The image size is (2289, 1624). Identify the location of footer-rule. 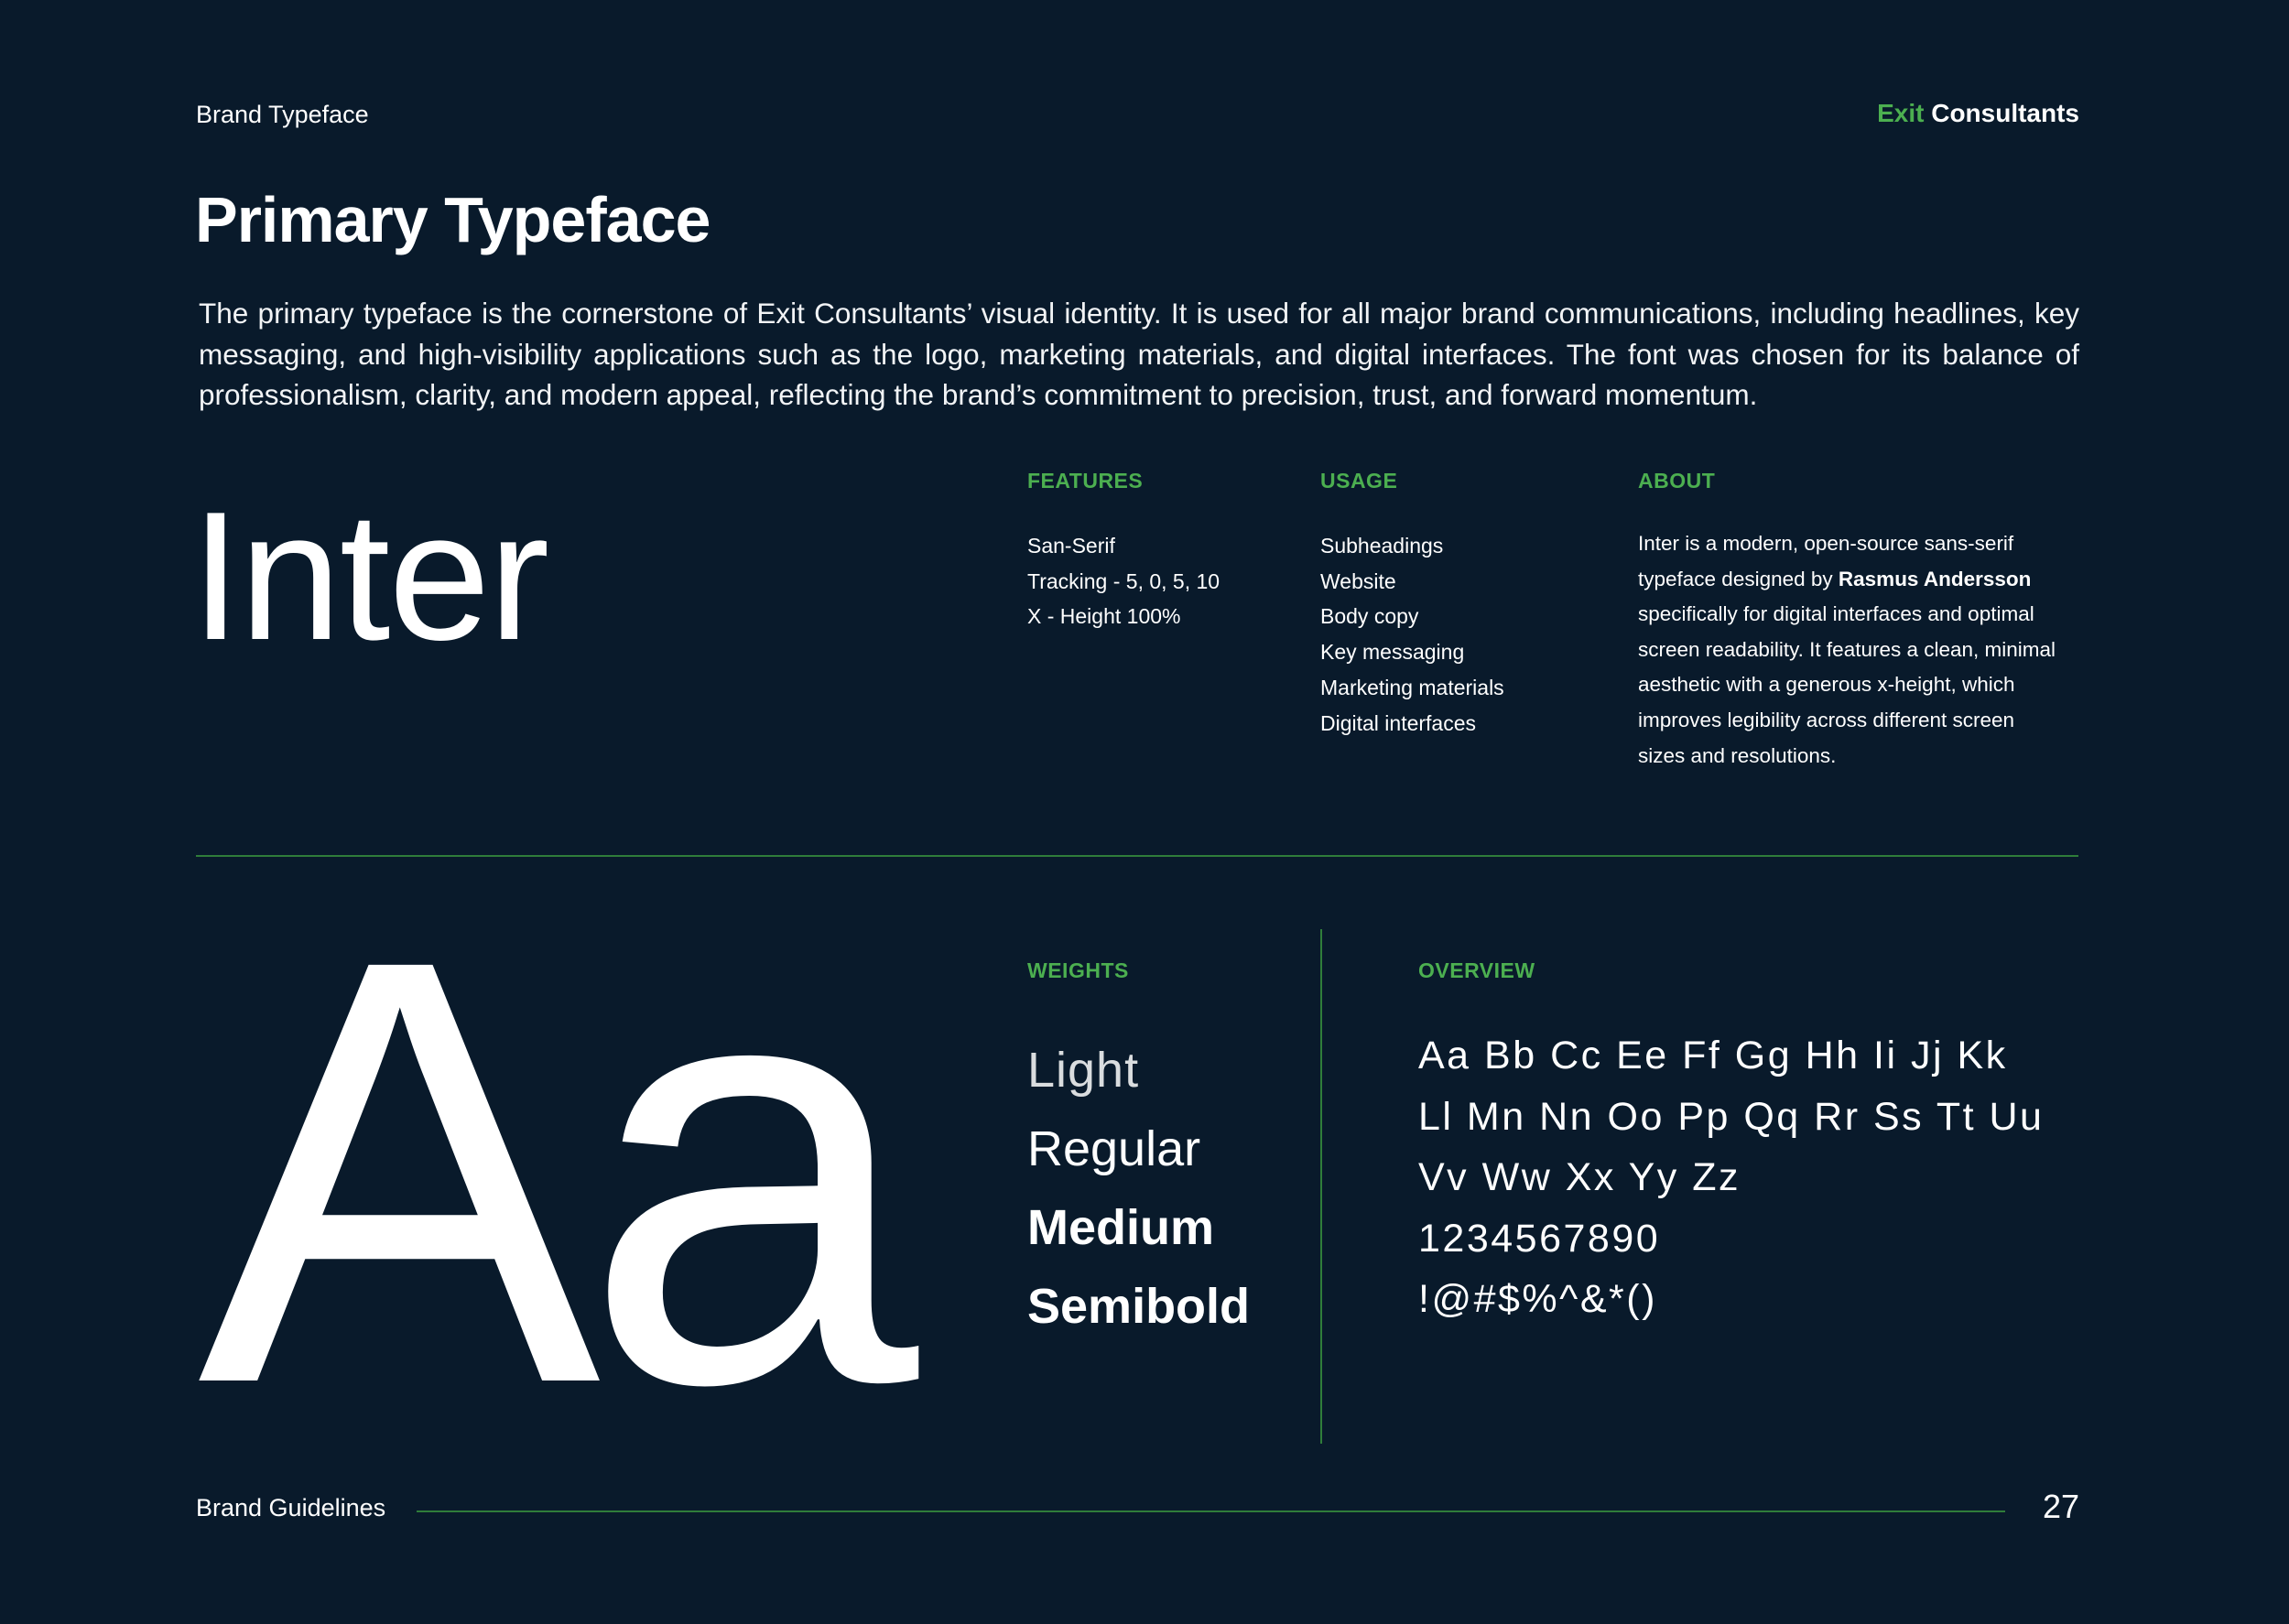
(1211, 1511).